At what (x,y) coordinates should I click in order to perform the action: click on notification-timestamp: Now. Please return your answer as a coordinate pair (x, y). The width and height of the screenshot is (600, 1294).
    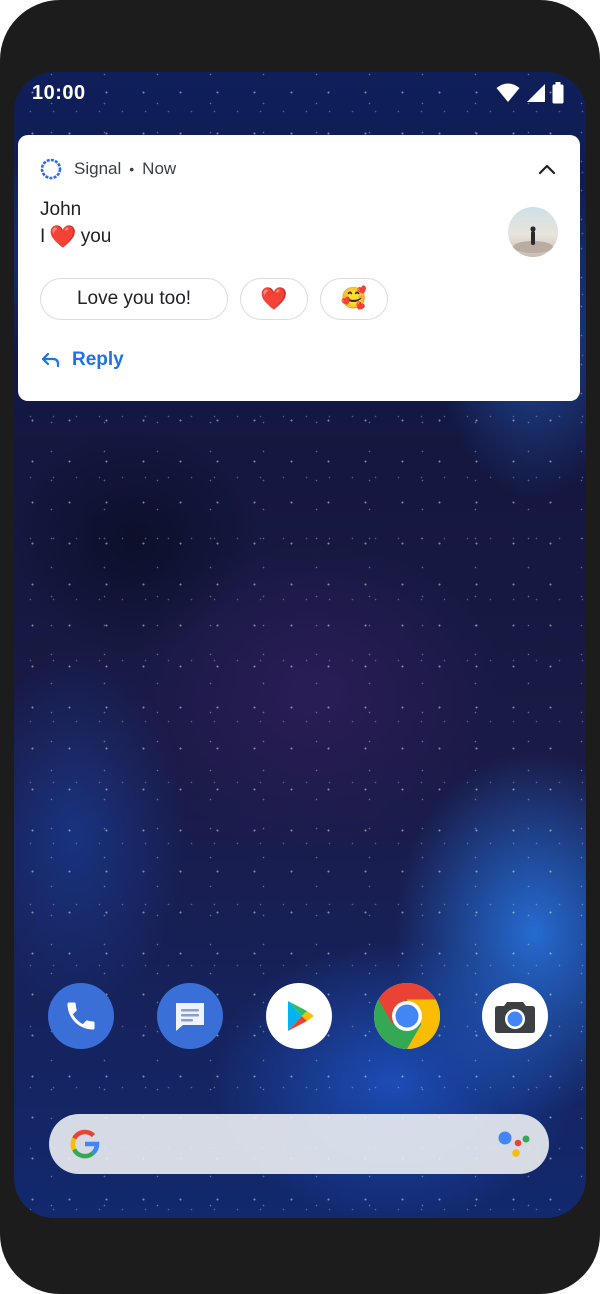
    Looking at the image, I should click on (159, 168).